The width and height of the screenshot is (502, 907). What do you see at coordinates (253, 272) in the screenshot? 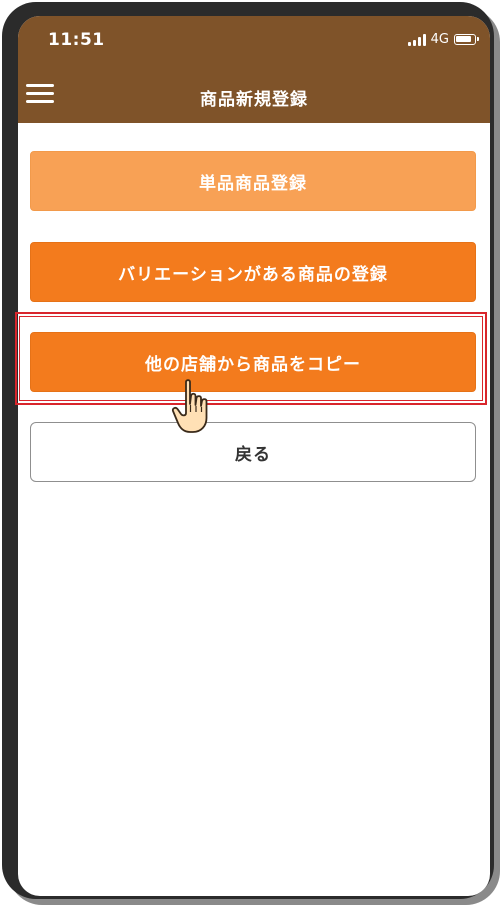
I see `variation-product-register-button: バリエーションがある商品の登録` at bounding box center [253, 272].